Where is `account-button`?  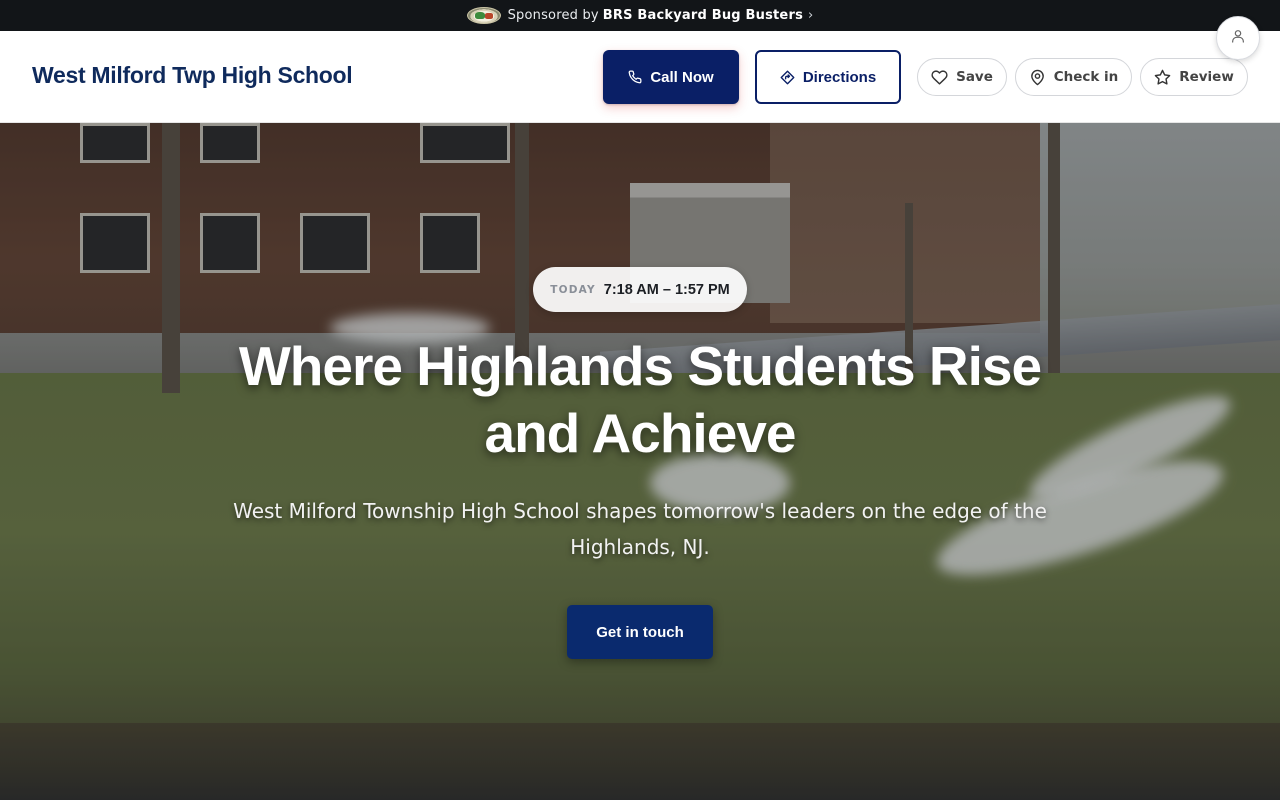
account-button is located at coordinates (1238, 38).